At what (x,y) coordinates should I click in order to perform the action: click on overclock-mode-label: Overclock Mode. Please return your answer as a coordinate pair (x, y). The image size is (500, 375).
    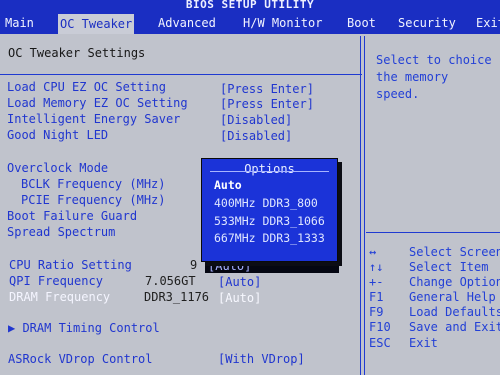
    Looking at the image, I should click on (57, 168).